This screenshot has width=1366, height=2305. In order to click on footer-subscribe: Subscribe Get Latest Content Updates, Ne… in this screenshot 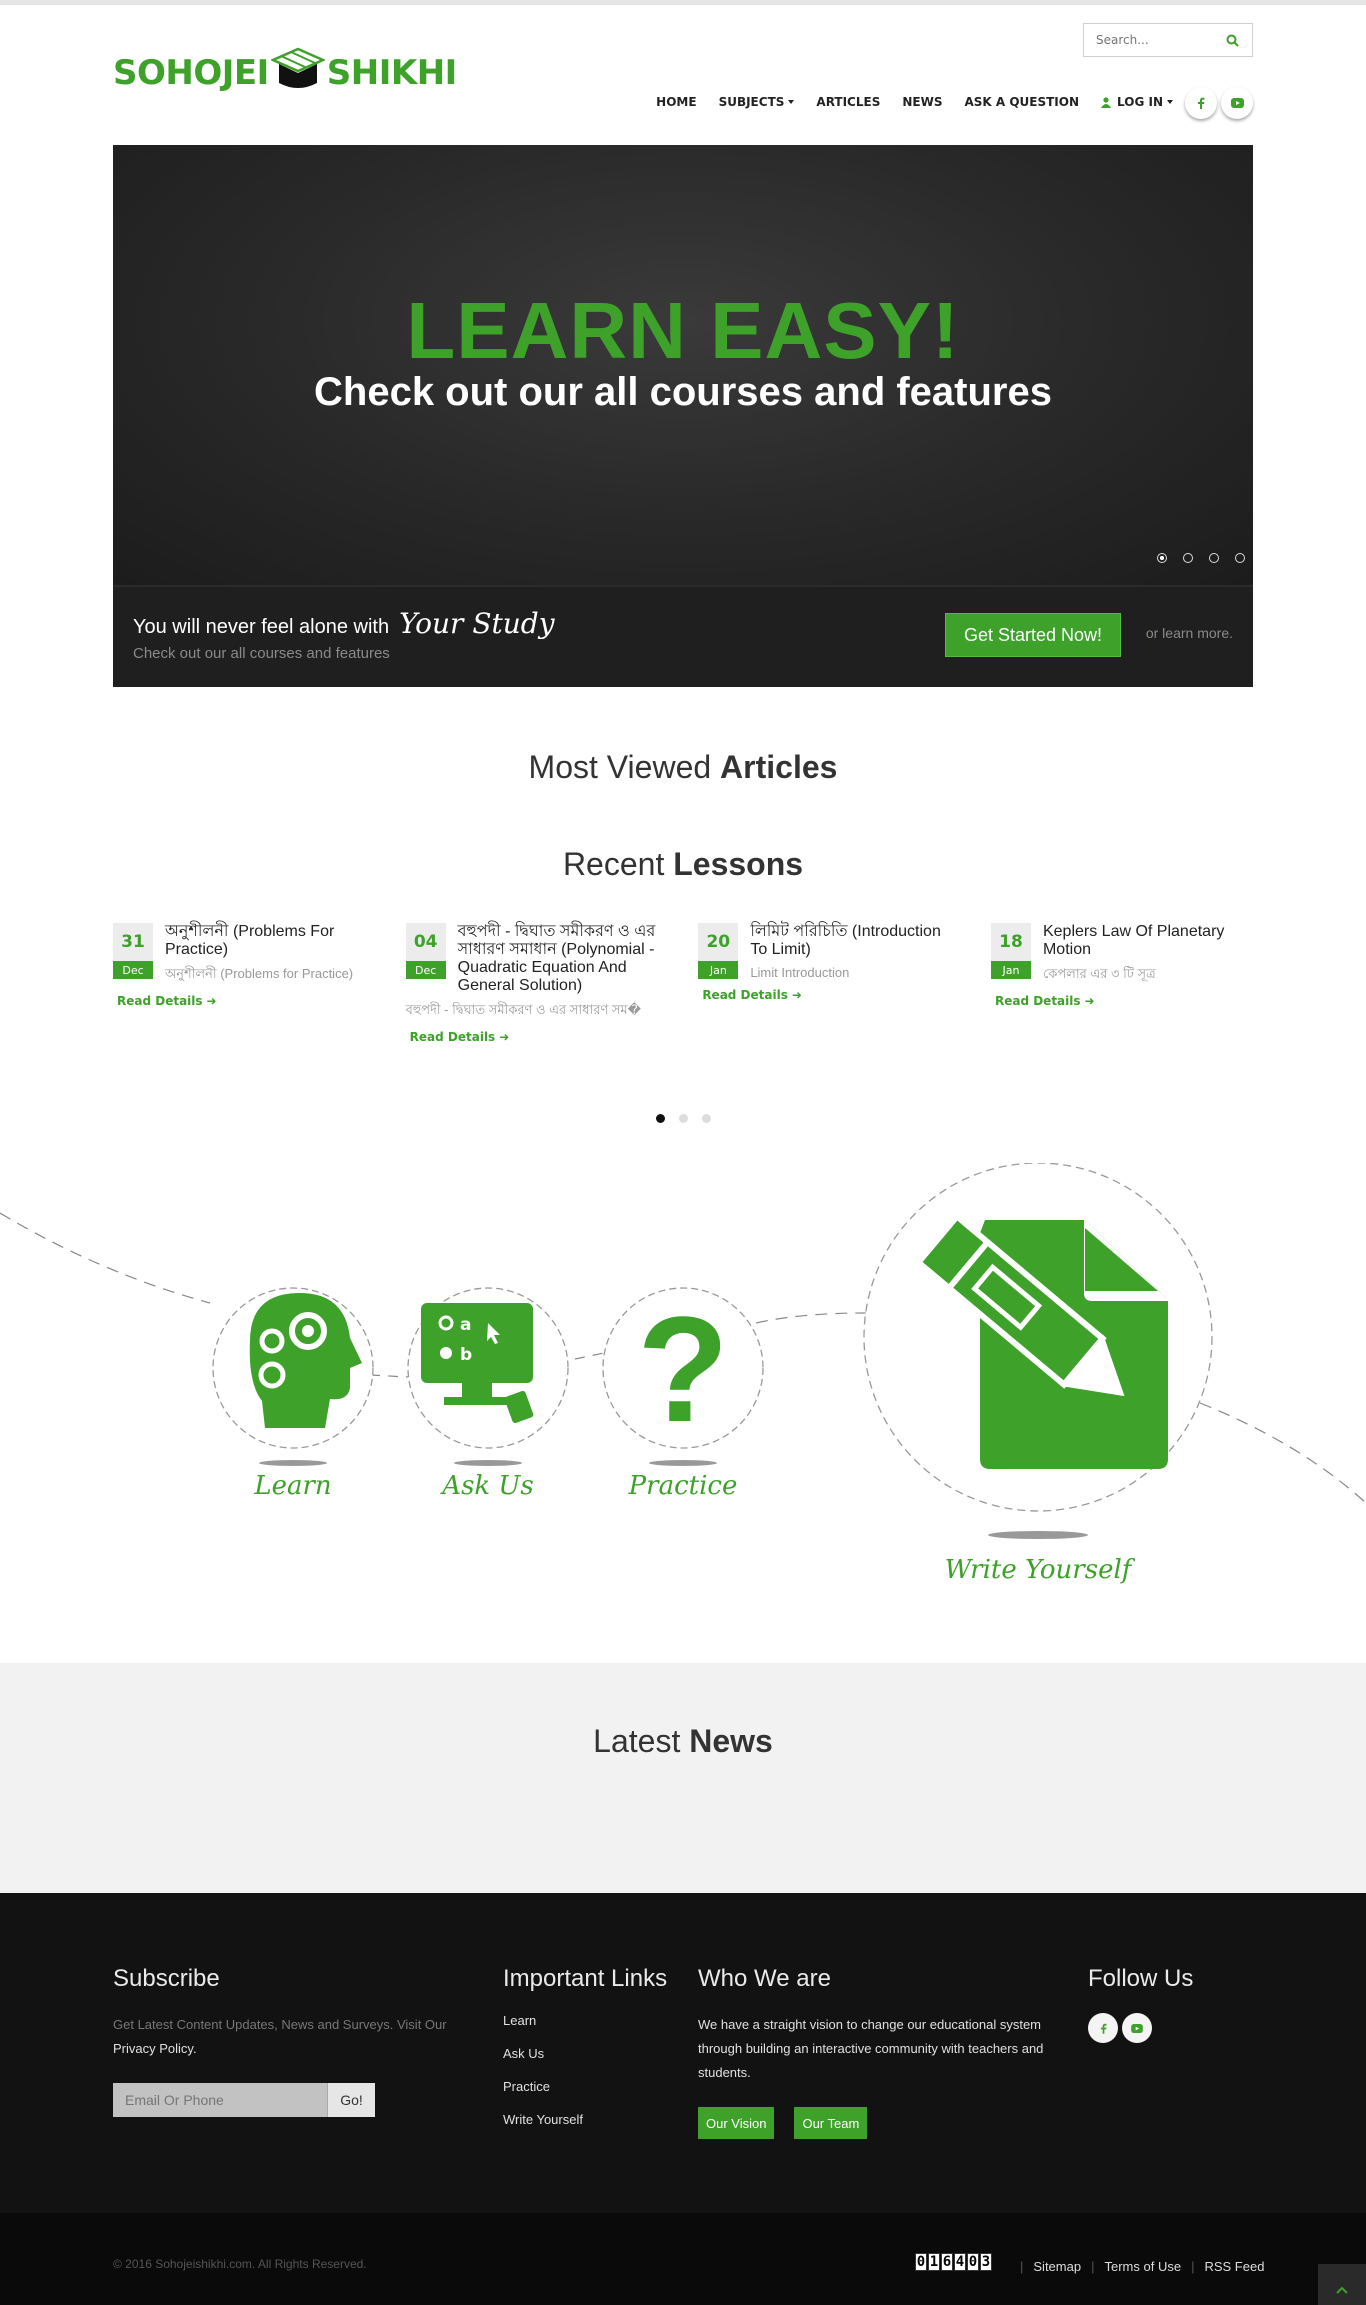, I will do `click(293, 2041)`.